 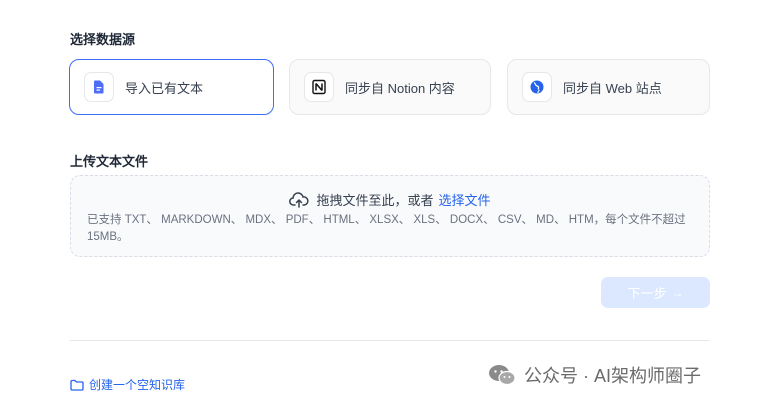 What do you see at coordinates (537, 87) in the screenshot?
I see `web-globe-icon` at bounding box center [537, 87].